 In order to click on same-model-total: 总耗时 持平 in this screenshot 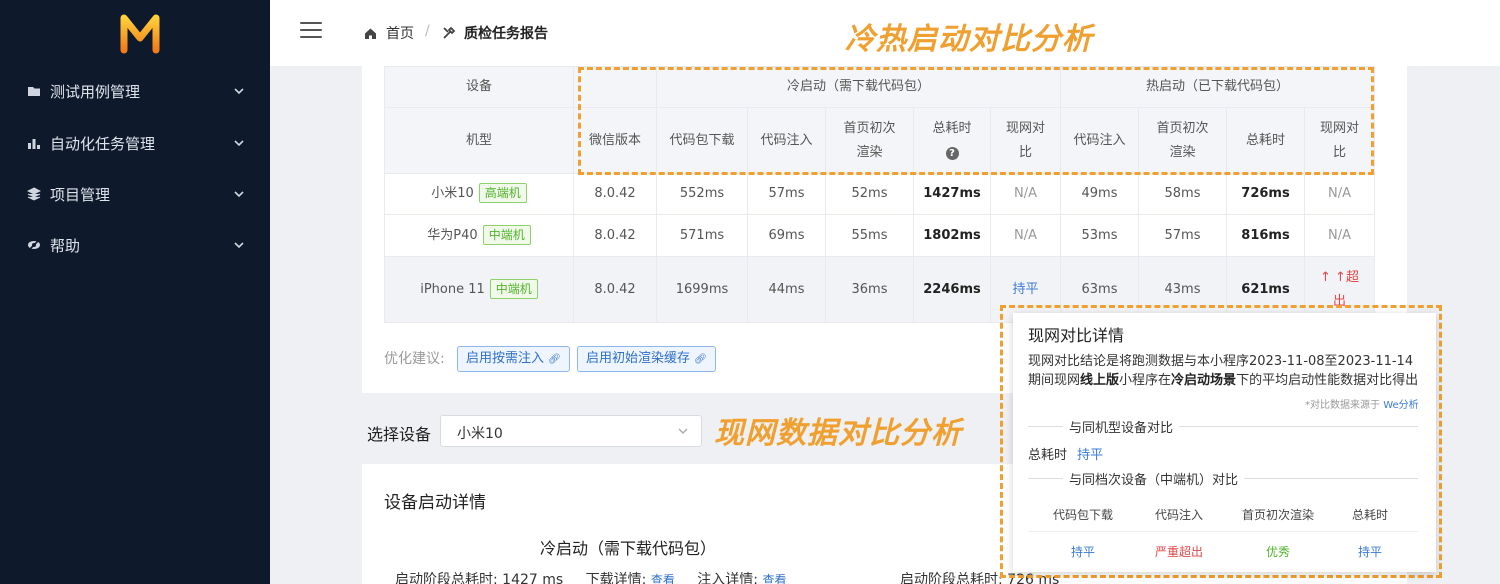, I will do `click(1065, 453)`.